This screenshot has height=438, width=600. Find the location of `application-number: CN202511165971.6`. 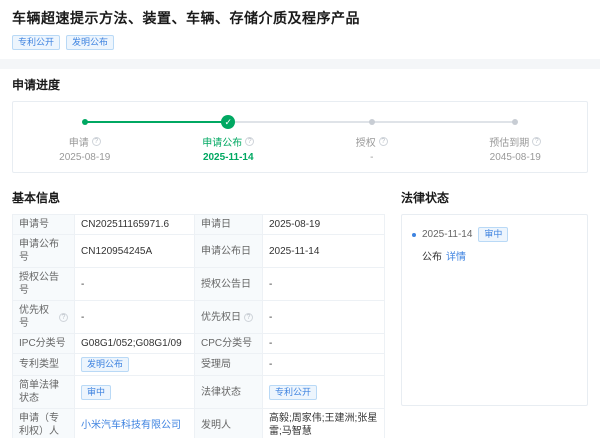

application-number: CN202511165971.6 is located at coordinates (134, 224).